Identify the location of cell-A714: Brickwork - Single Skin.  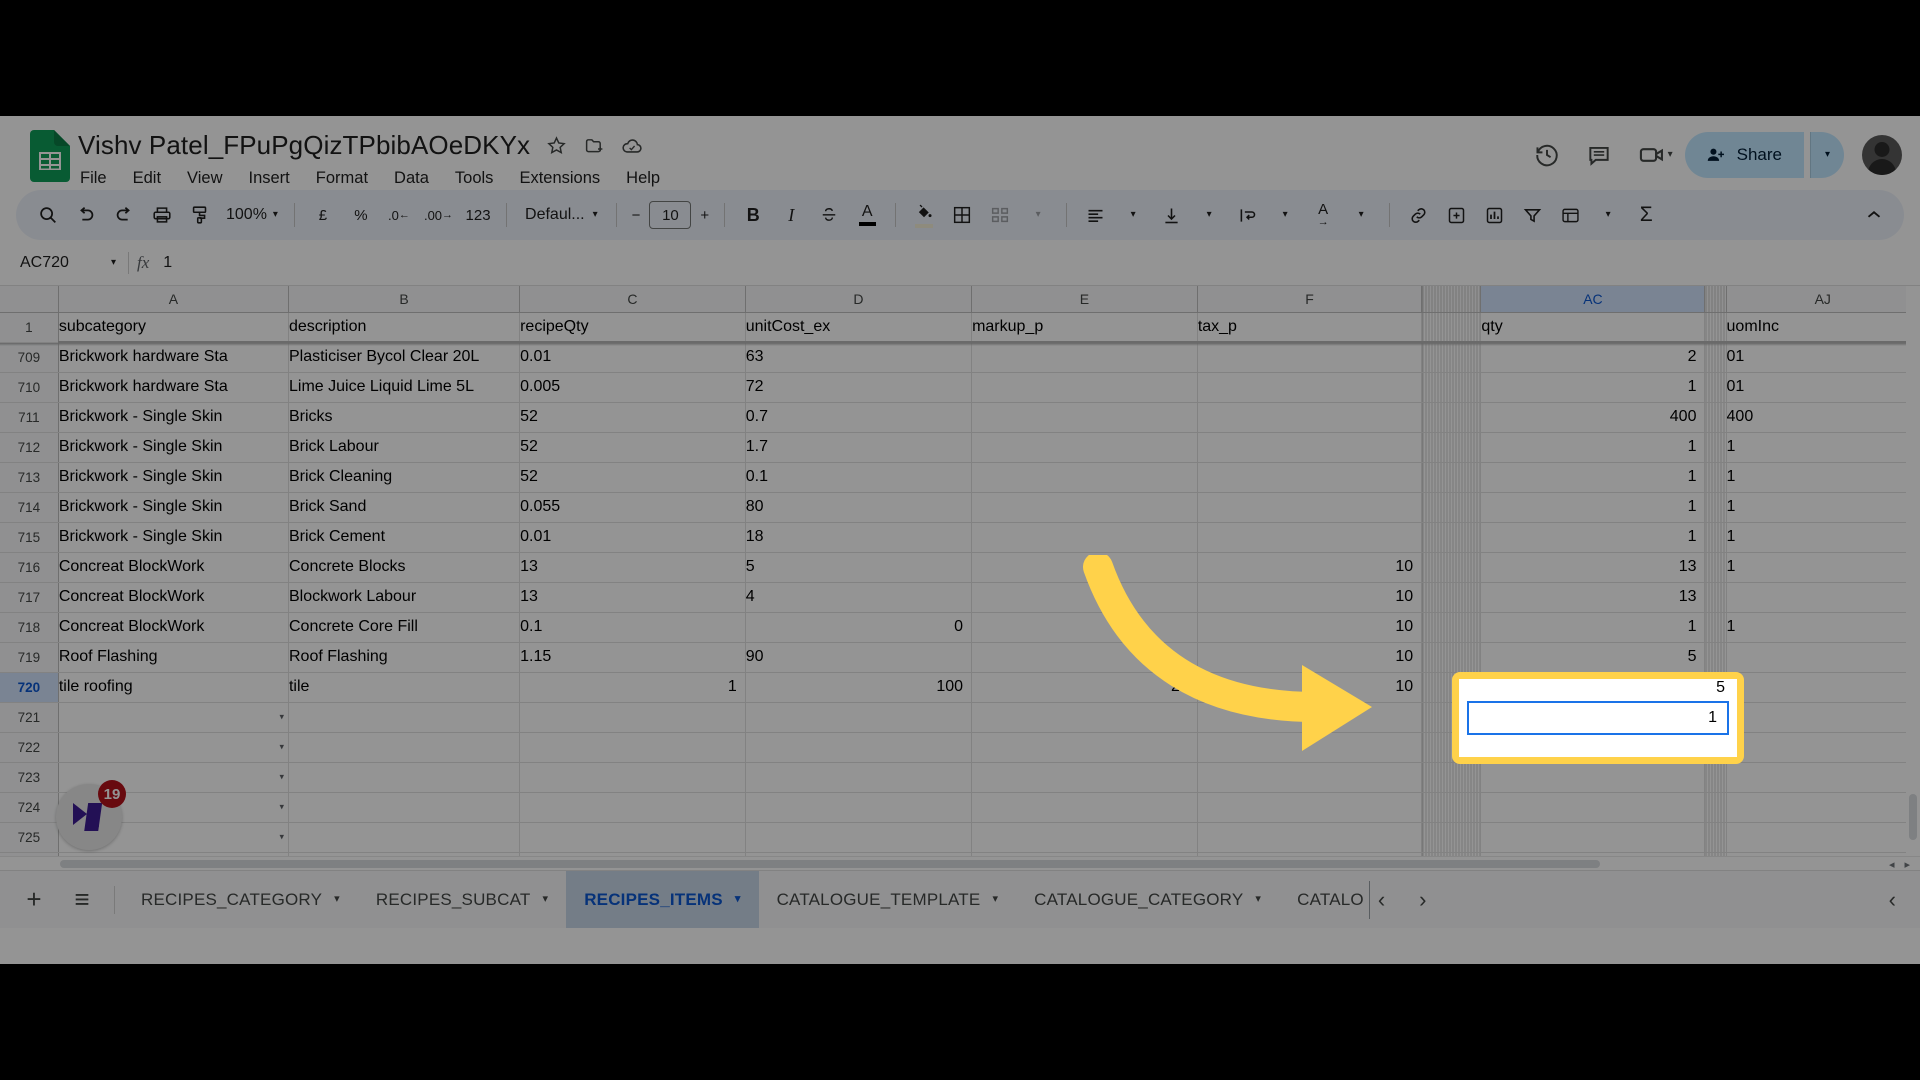
(173, 507).